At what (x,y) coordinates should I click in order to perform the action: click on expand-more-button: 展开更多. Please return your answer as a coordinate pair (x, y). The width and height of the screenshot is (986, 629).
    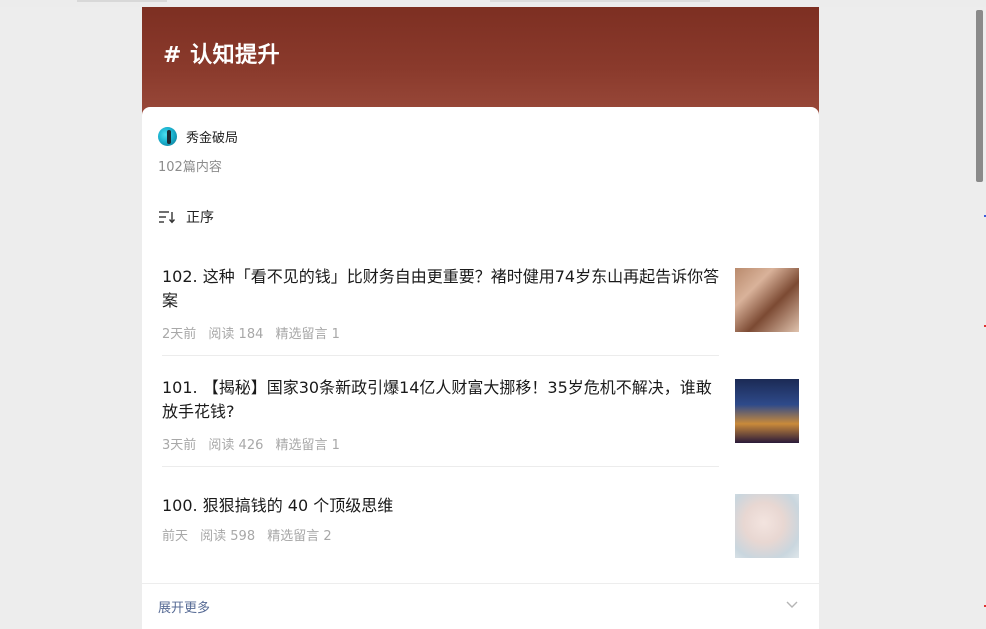
    Looking at the image, I should click on (480, 606).